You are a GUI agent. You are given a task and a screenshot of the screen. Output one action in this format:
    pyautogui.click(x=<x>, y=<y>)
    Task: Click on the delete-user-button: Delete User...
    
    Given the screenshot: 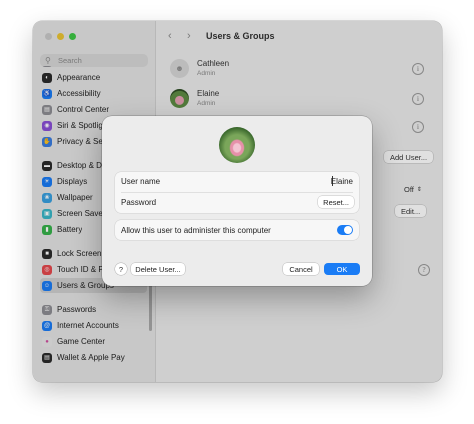 What is the action you would take?
    pyautogui.click(x=158, y=269)
    